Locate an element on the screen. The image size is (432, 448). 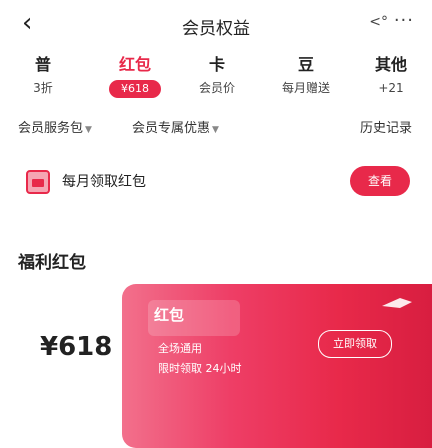
top-nav-bar: ‹ 会员权益 <° ··· is located at coordinates (216, 24).